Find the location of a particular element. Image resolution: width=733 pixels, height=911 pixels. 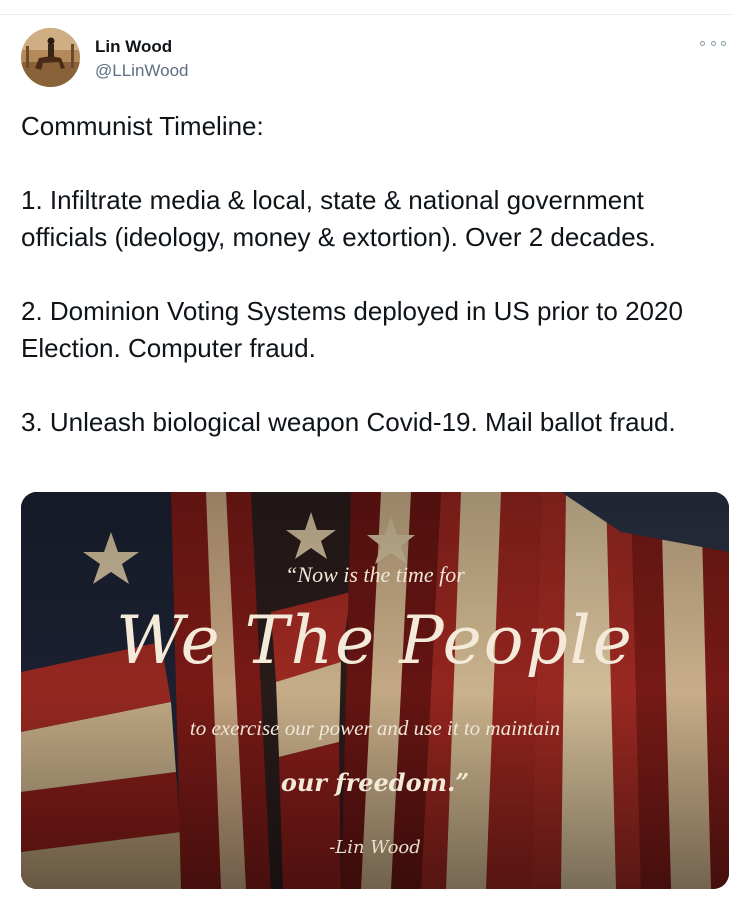

quote-line-end: our freedom.” is located at coordinates (375, 782).